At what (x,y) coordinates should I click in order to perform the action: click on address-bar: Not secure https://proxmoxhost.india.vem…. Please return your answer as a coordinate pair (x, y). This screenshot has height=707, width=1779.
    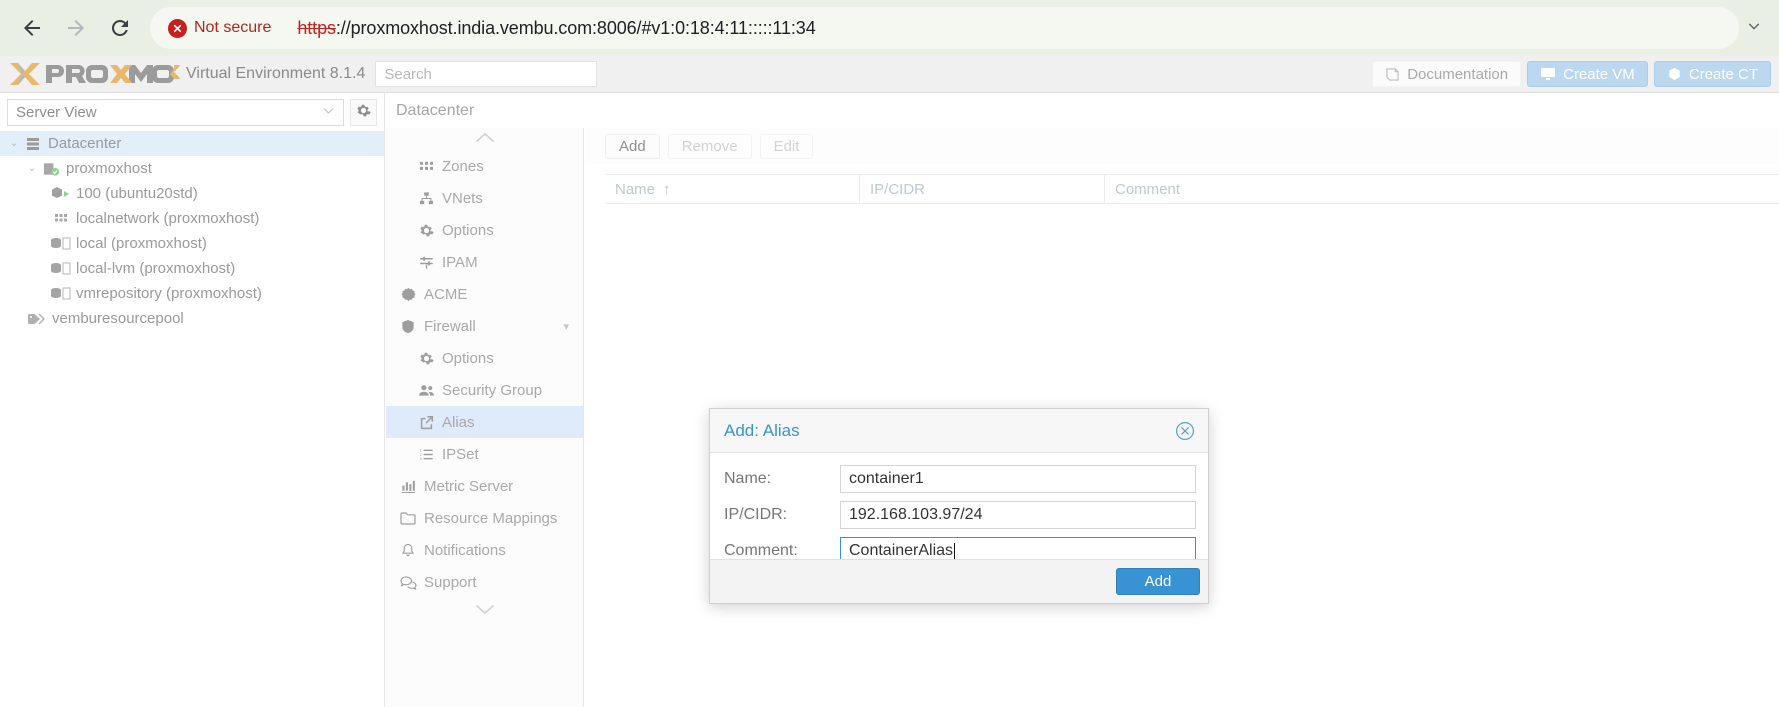
    Looking at the image, I should click on (944, 28).